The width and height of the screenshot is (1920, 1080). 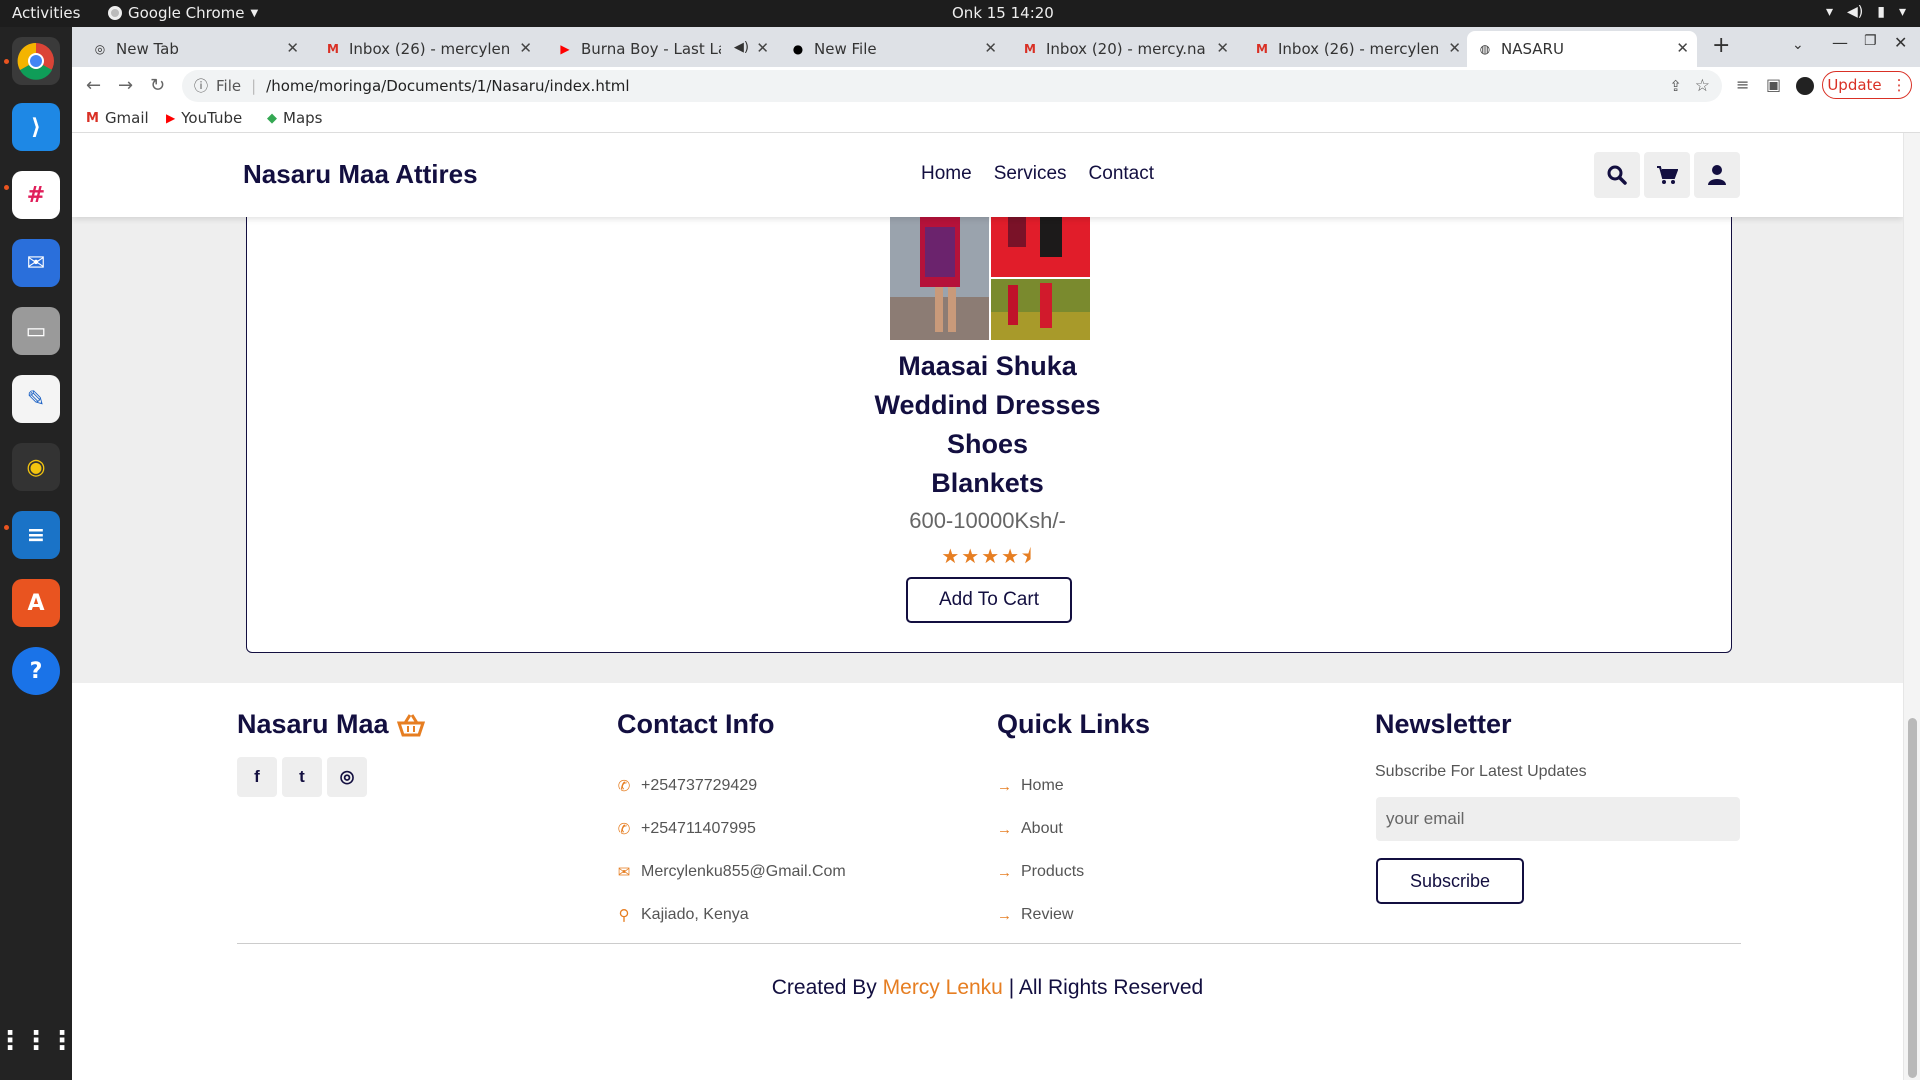 What do you see at coordinates (313, 724) in the screenshot?
I see `footer-brand-text: Nasaru Maa` at bounding box center [313, 724].